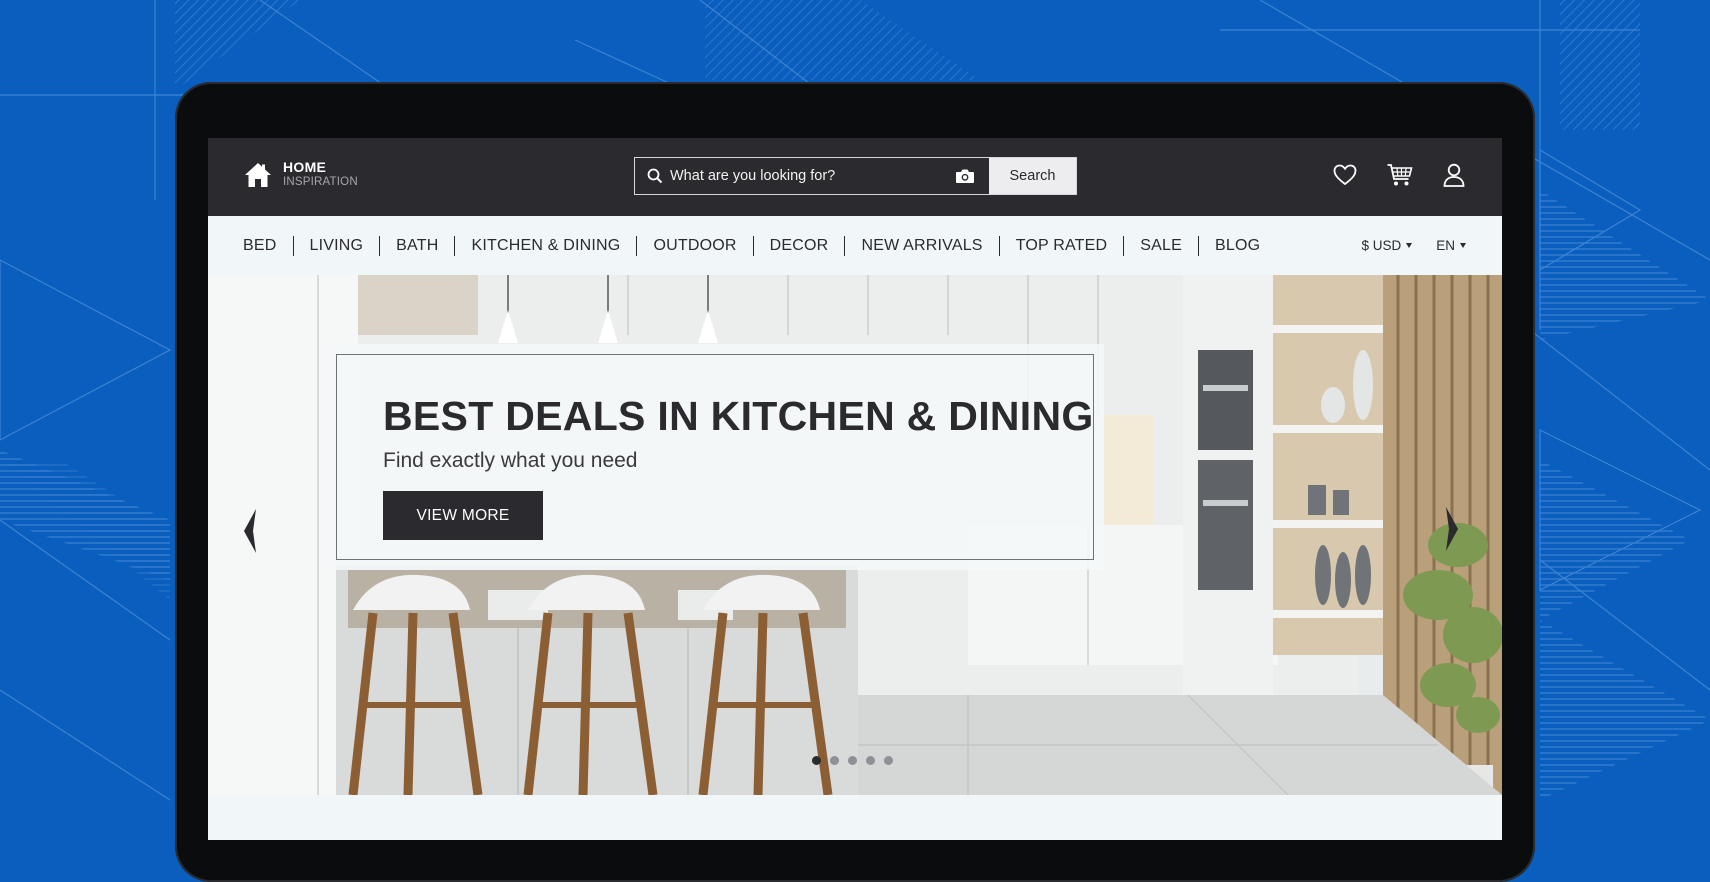 This screenshot has width=1710, height=882. Describe the element at coordinates (1445, 245) in the screenshot. I see `language-label: EN` at that location.